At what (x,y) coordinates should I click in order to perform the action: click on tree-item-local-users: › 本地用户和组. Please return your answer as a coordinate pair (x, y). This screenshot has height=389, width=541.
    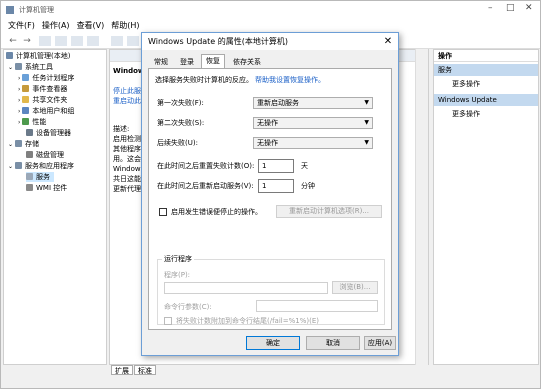
    Looking at the image, I should click on (46, 111).